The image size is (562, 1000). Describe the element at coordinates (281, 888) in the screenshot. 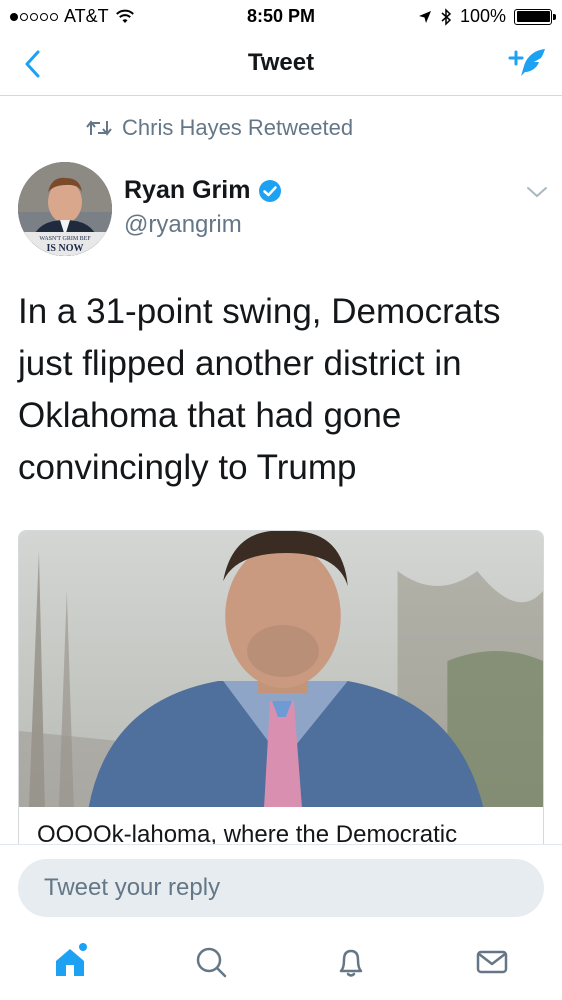

I see `reply-input` at that location.